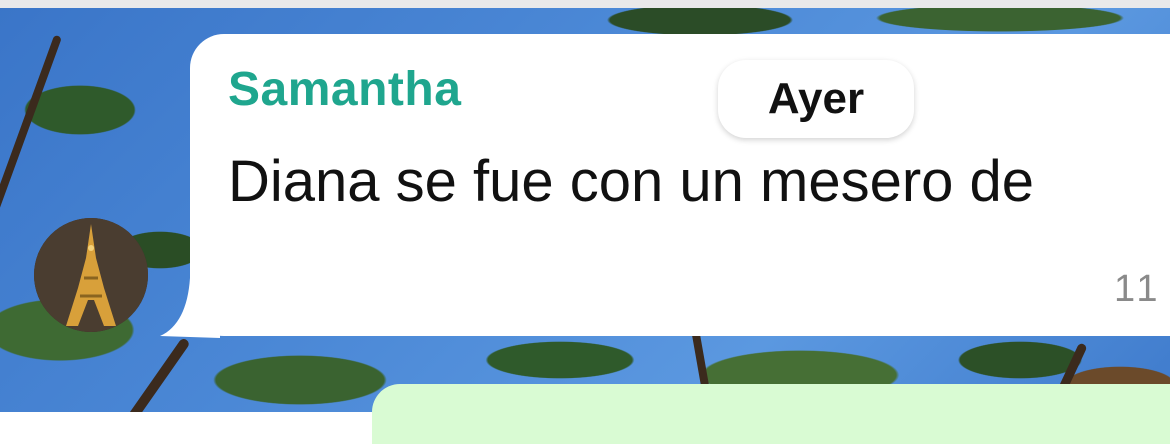 This screenshot has width=1170, height=444. Describe the element at coordinates (585, 4) in the screenshot. I see `top-edge-strip` at that location.